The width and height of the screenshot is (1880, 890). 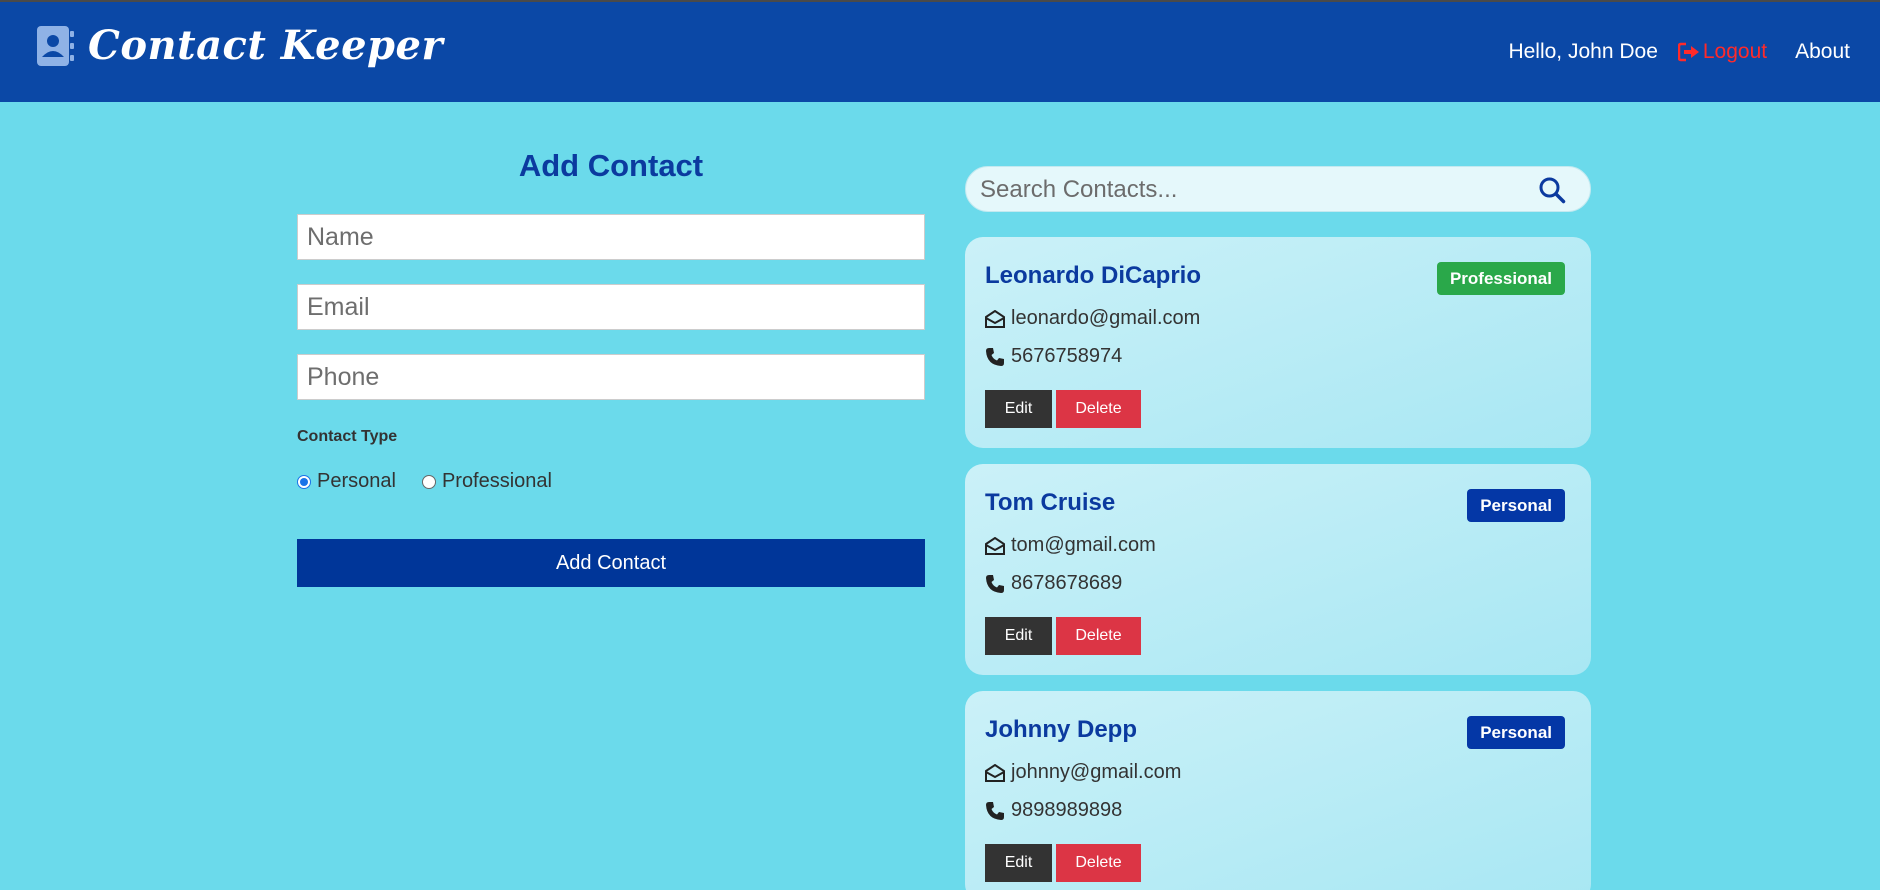 I want to click on professional-radio-label: Professional, so click(x=496, y=481).